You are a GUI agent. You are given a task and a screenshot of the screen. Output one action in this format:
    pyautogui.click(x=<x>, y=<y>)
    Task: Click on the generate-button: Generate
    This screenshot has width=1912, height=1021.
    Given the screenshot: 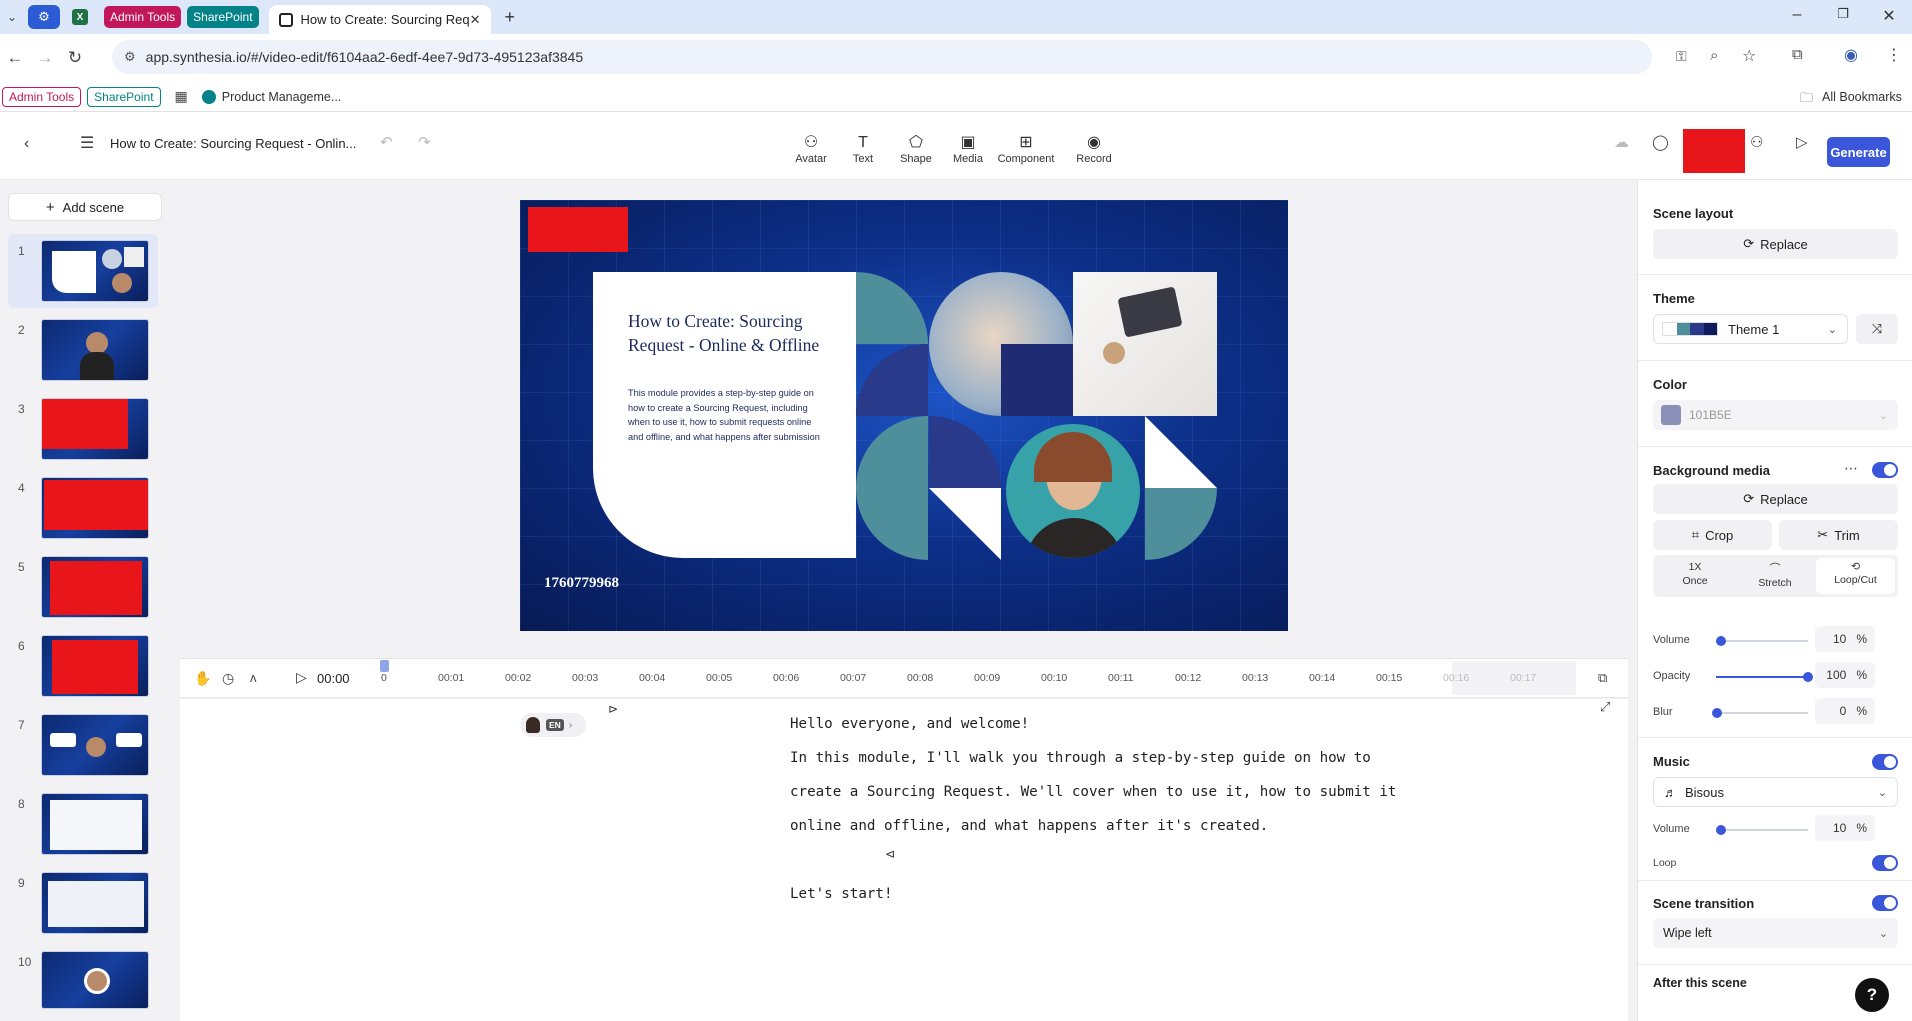 What is the action you would take?
    pyautogui.click(x=1858, y=152)
    